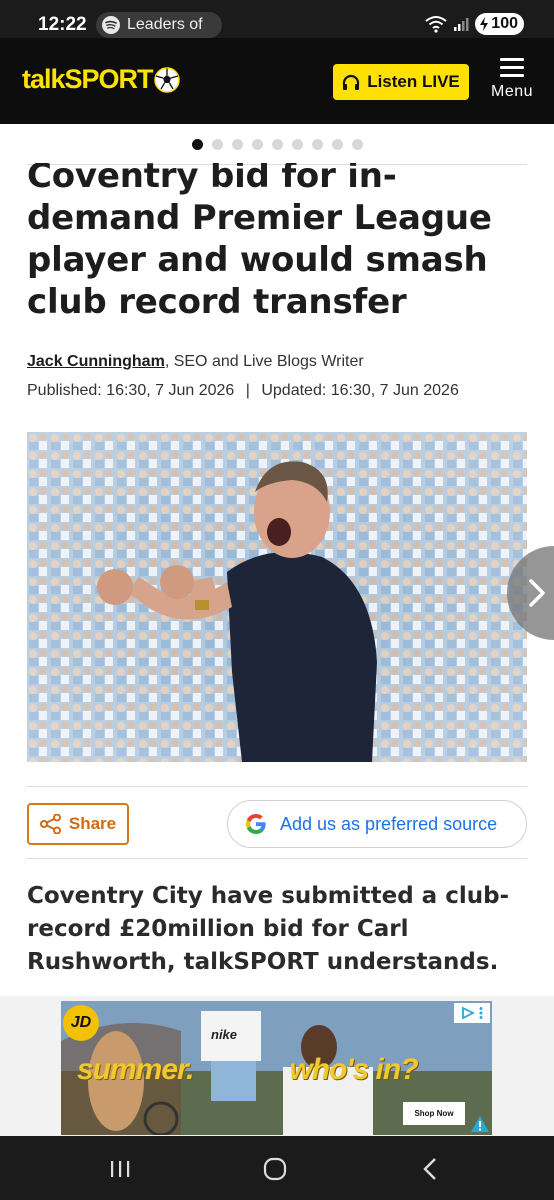 This screenshot has width=554, height=1200. I want to click on share-button: Share, so click(78, 824).